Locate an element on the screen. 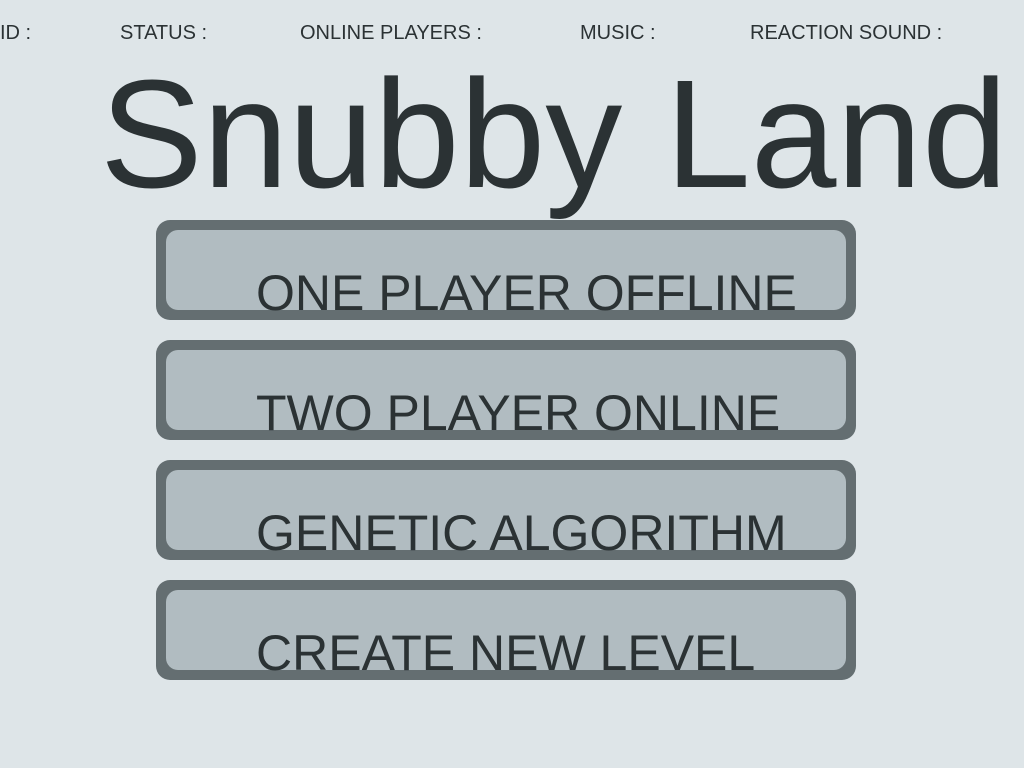  button-face: GENETIC ALGORITHM is located at coordinates (506, 515).